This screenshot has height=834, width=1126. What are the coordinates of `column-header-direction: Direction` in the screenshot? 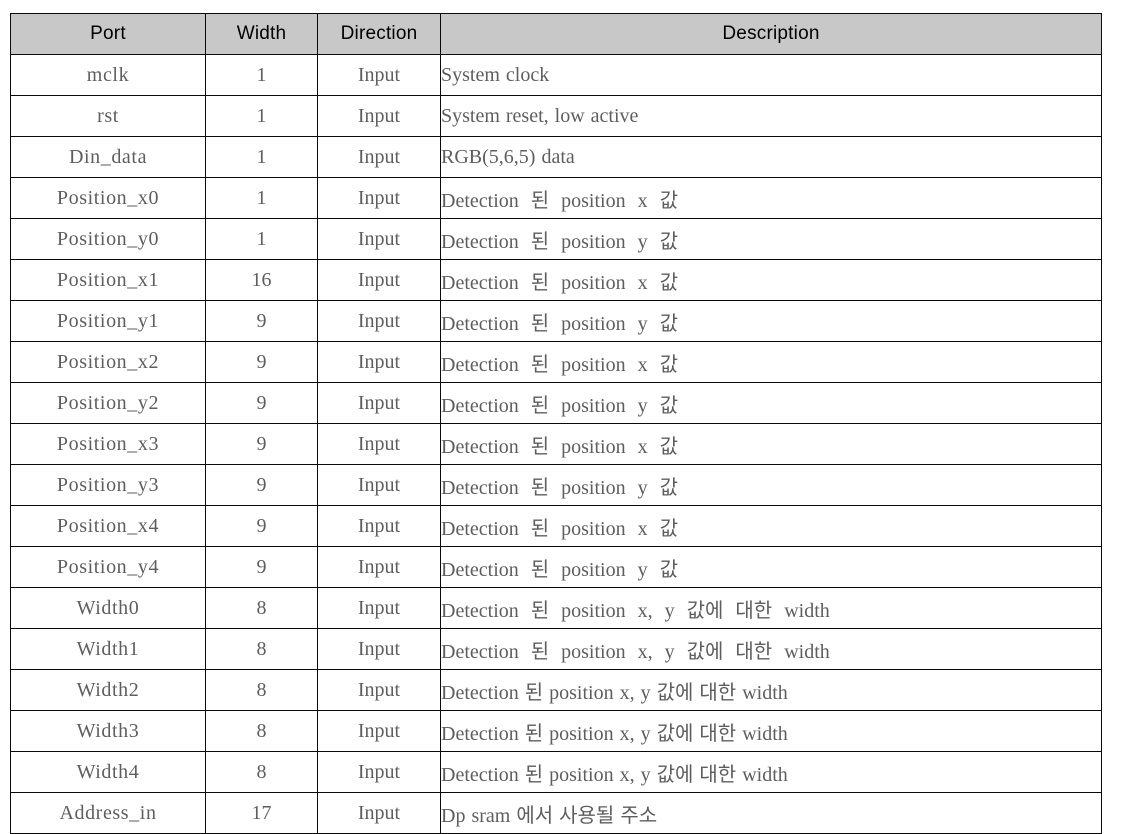 It's located at (379, 34).